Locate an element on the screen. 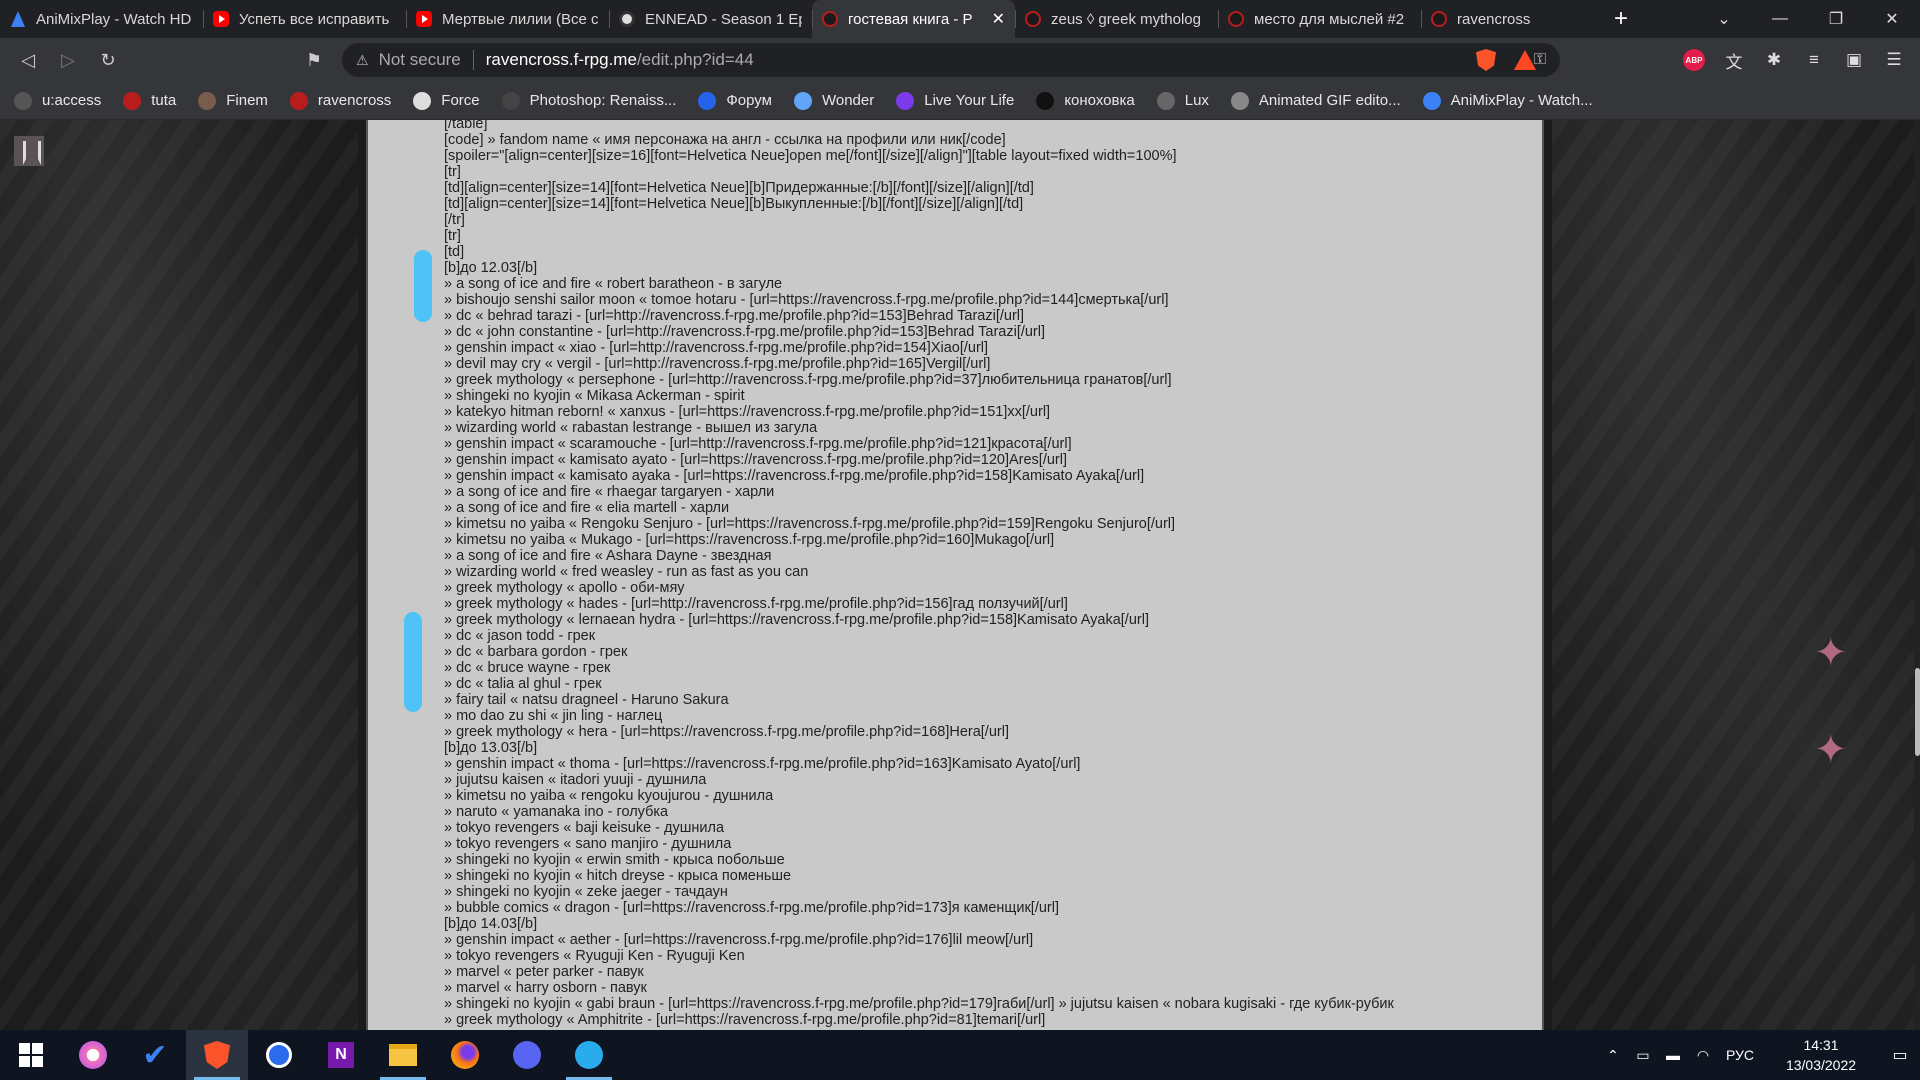 The height and width of the screenshot is (1080, 1920). reading-list-icon: ≡ is located at coordinates (1814, 60).